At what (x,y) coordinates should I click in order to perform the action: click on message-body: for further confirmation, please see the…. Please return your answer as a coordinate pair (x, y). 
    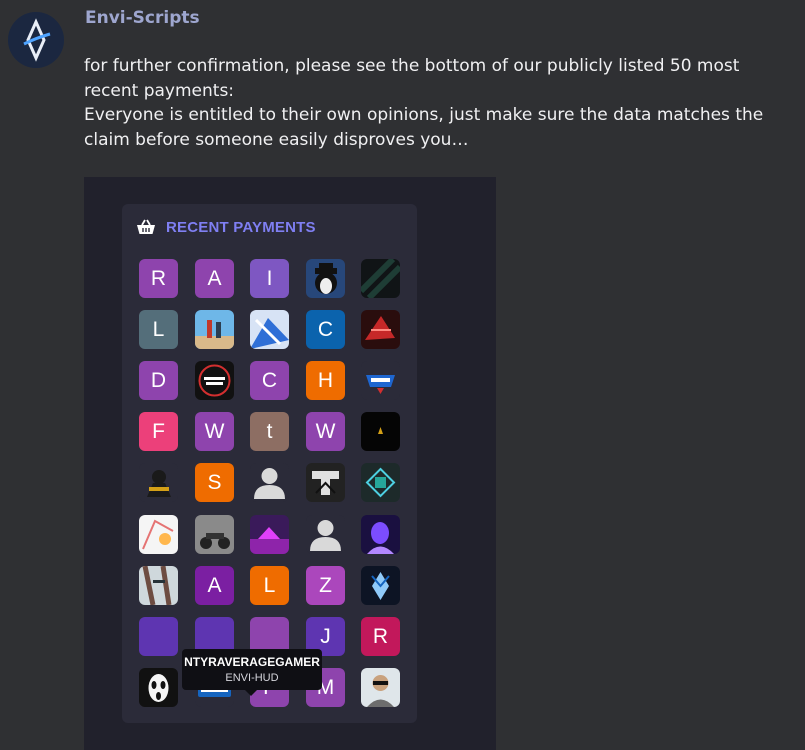
    Looking at the image, I should click on (441, 103).